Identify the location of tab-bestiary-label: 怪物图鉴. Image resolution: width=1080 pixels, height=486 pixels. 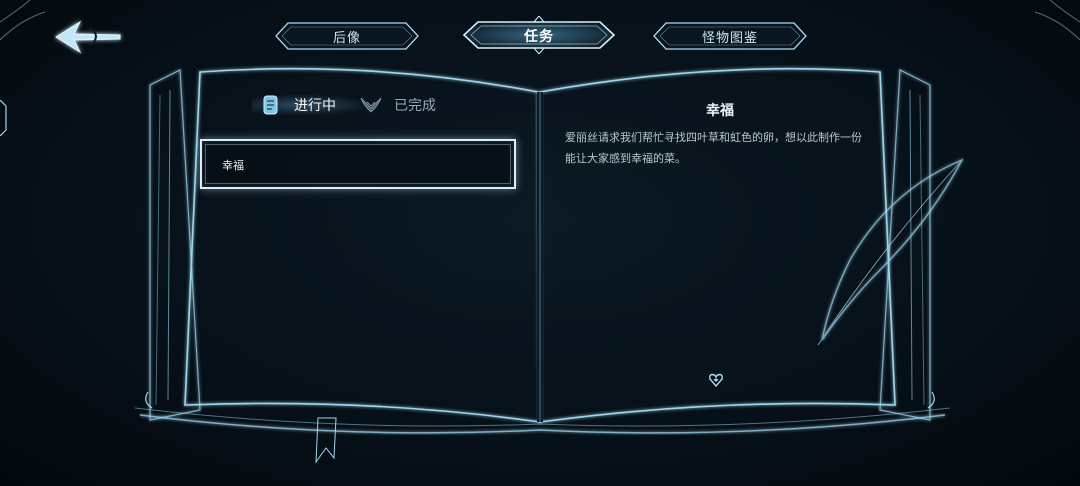
(729, 38).